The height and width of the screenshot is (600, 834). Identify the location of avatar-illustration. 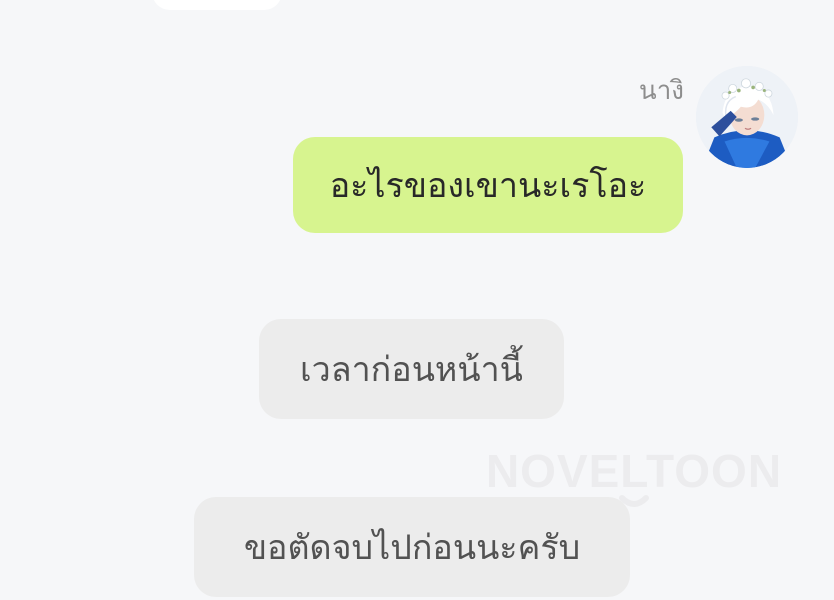
(747, 117).